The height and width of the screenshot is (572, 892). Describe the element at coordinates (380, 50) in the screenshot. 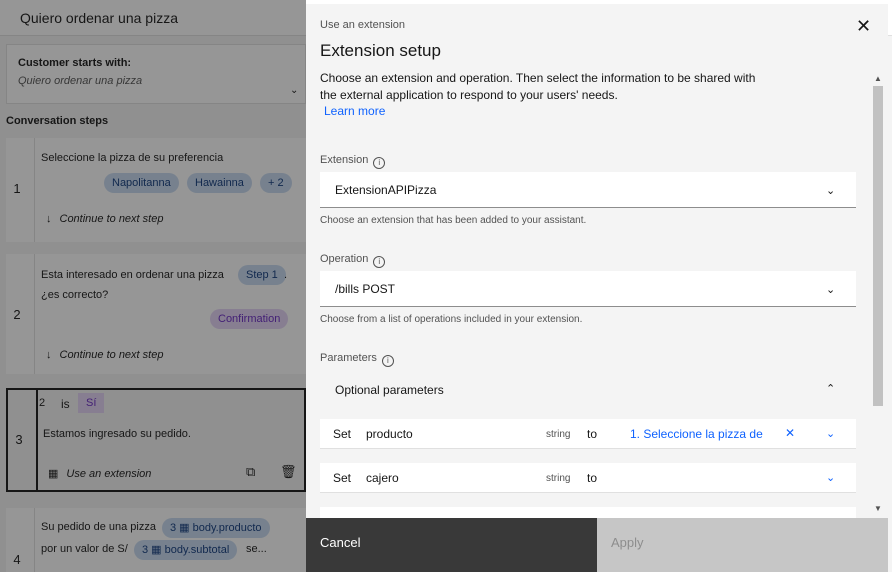

I see `modal-title: Extension setup` at that location.